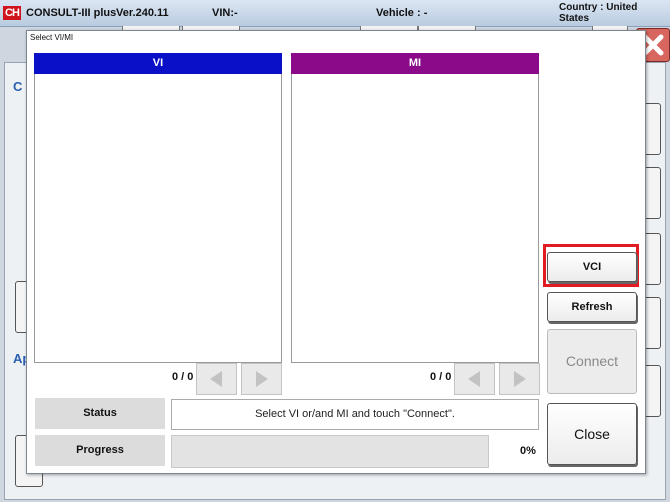 The height and width of the screenshot is (502, 670). Describe the element at coordinates (592, 307) in the screenshot. I see `refresh-button: Refresh` at that location.